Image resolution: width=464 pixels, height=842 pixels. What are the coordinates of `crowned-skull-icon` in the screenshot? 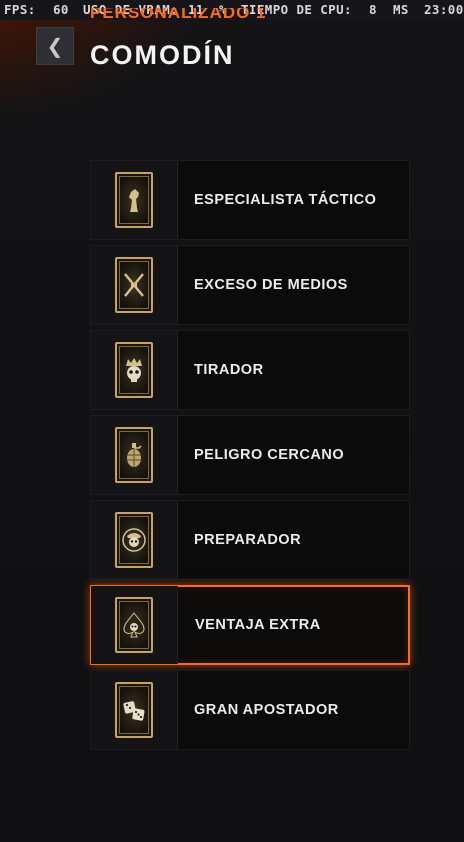 It's located at (134, 370).